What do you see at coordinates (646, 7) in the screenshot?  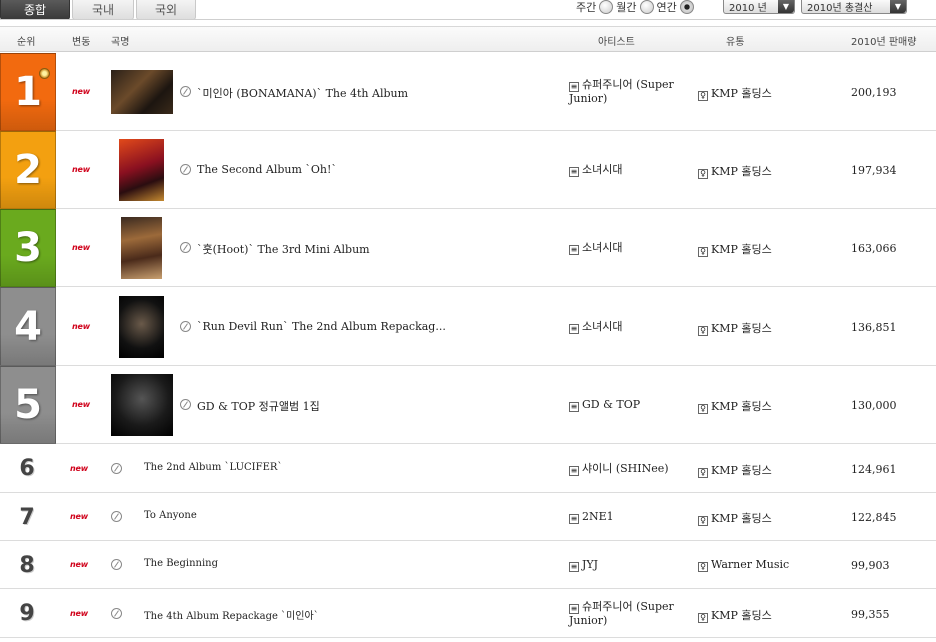 I see `period-monthly-radio` at bounding box center [646, 7].